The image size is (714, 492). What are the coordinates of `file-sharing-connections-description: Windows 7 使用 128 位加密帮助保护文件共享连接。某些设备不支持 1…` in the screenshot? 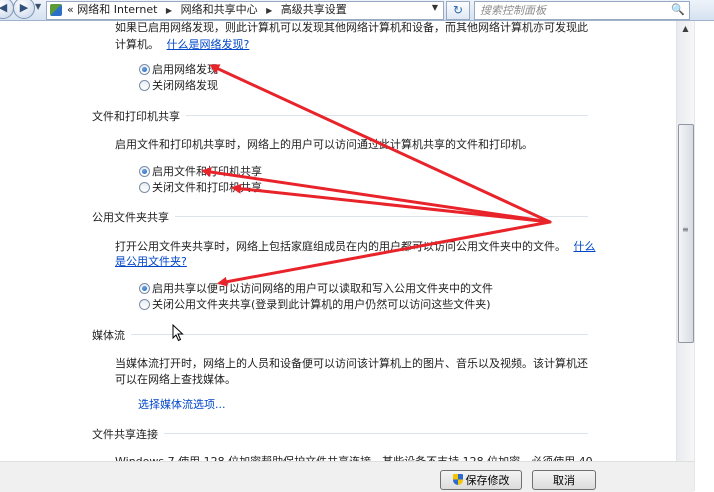 It's located at (354, 457).